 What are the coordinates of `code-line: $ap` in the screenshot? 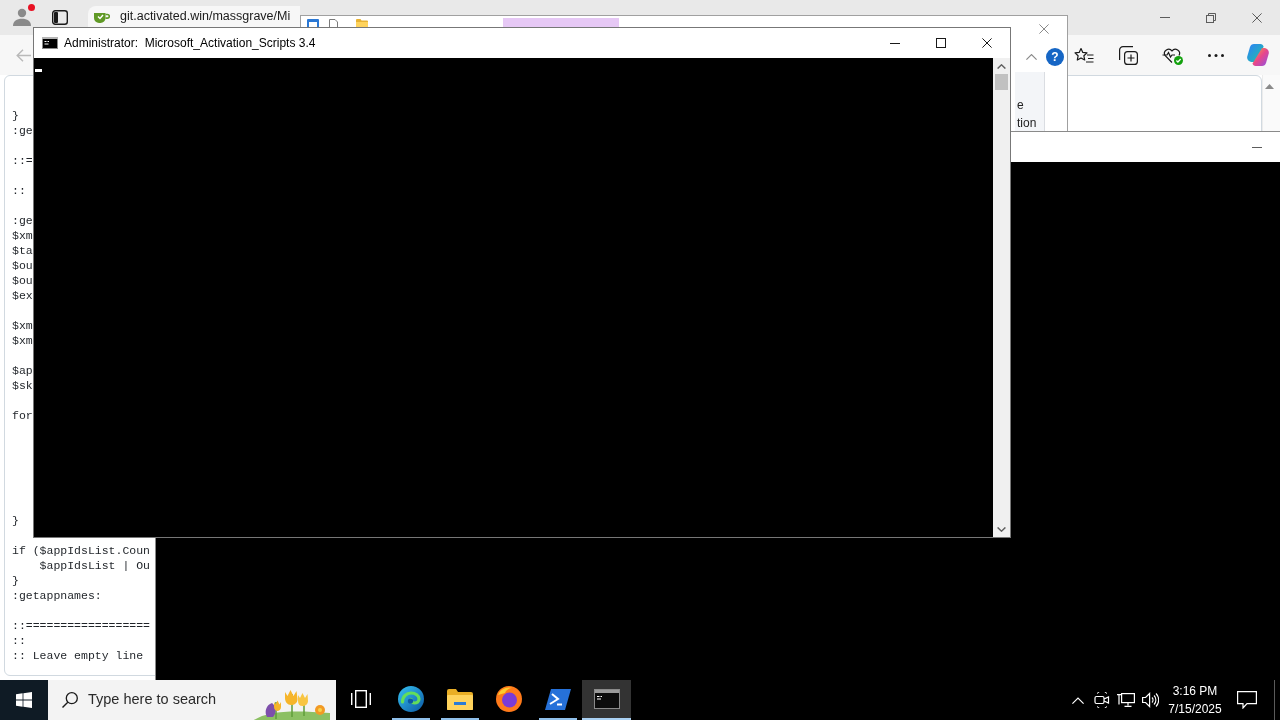 It's located at (22, 370).